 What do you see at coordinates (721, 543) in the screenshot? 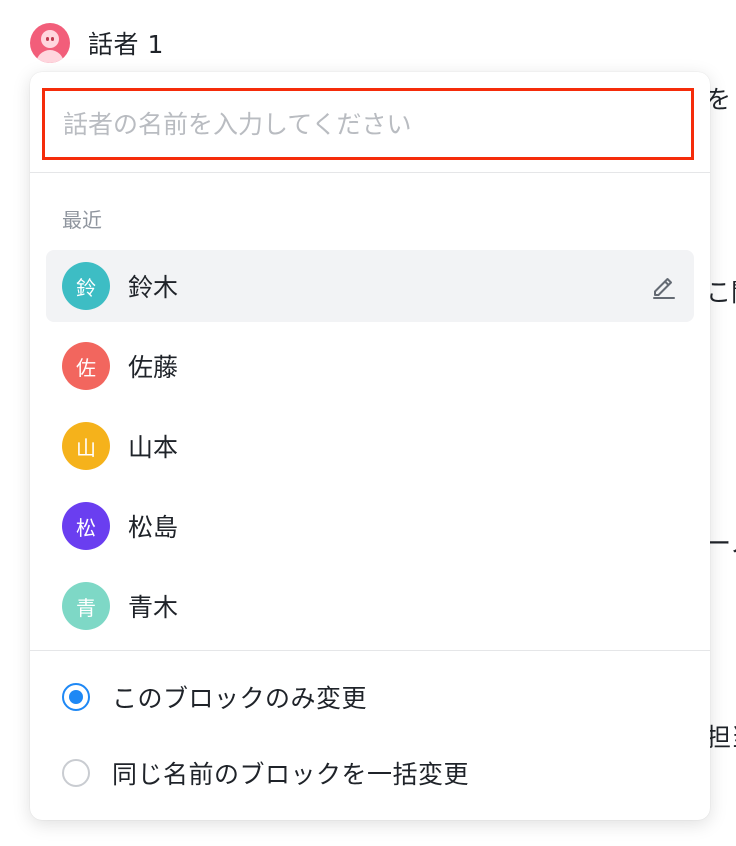
I see `background-text: ーノ` at bounding box center [721, 543].